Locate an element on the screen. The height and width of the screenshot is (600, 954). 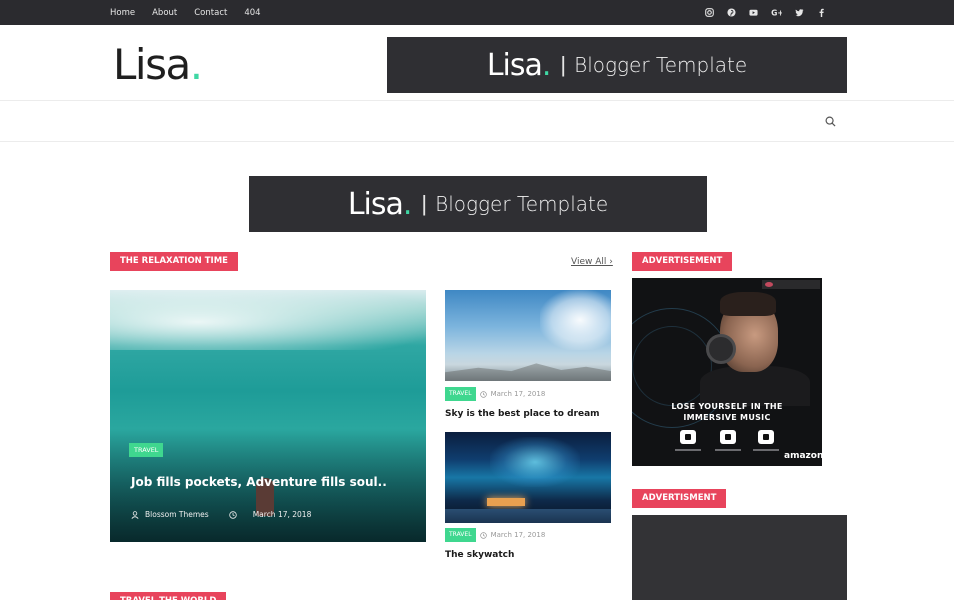
user-icon is located at coordinates (135, 514).